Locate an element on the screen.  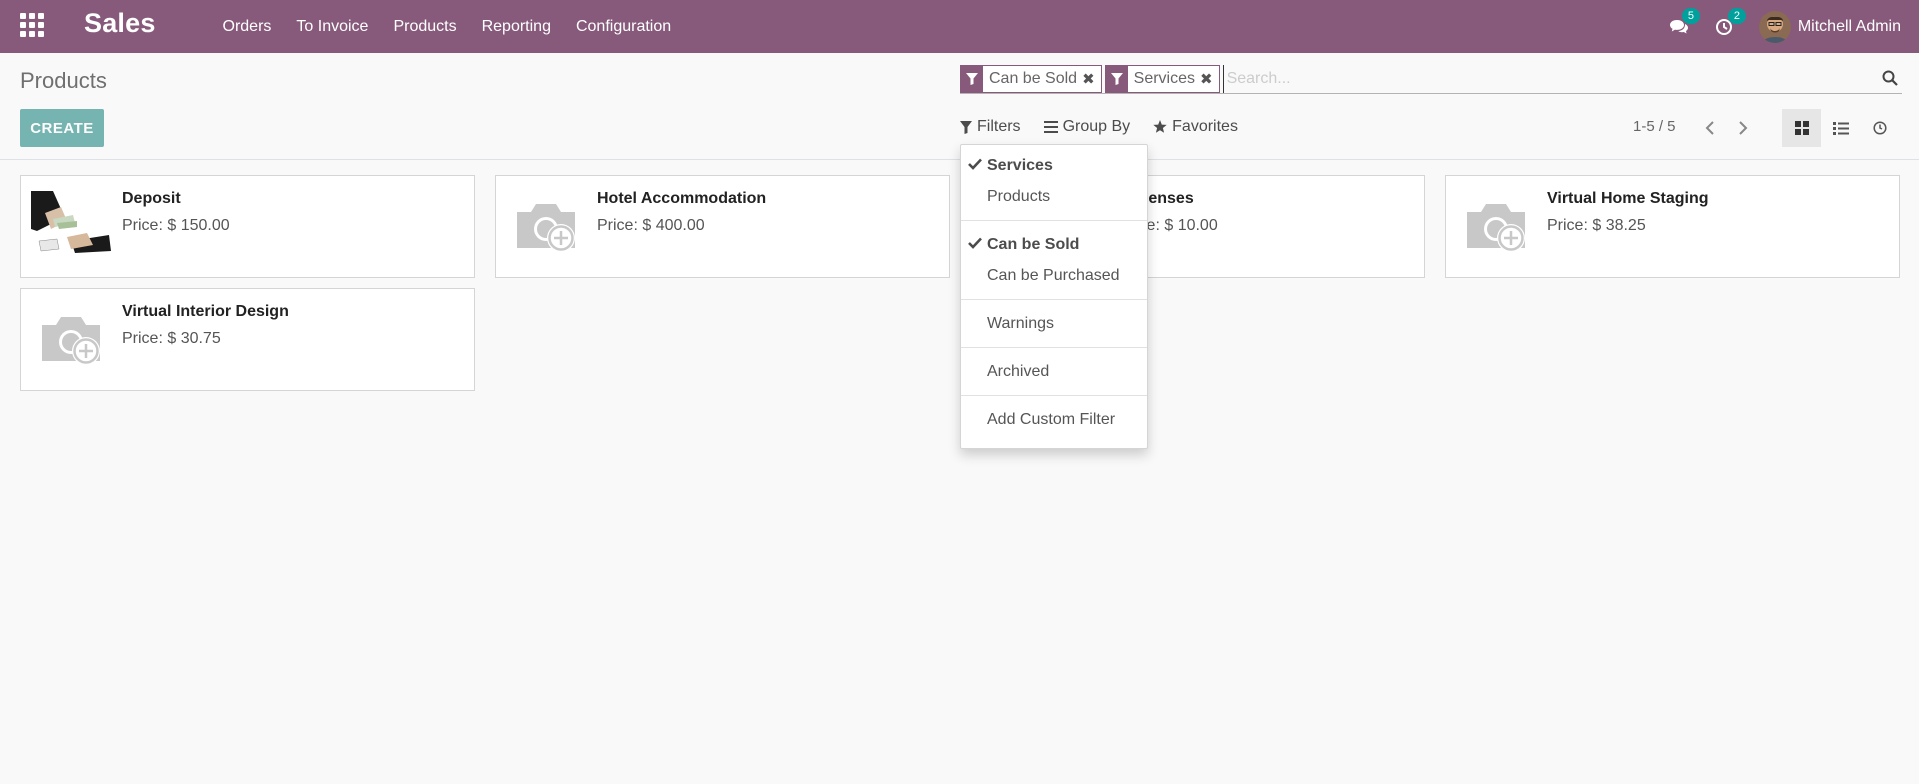
menu-item-configuration: Configuration is located at coordinates (623, 27).